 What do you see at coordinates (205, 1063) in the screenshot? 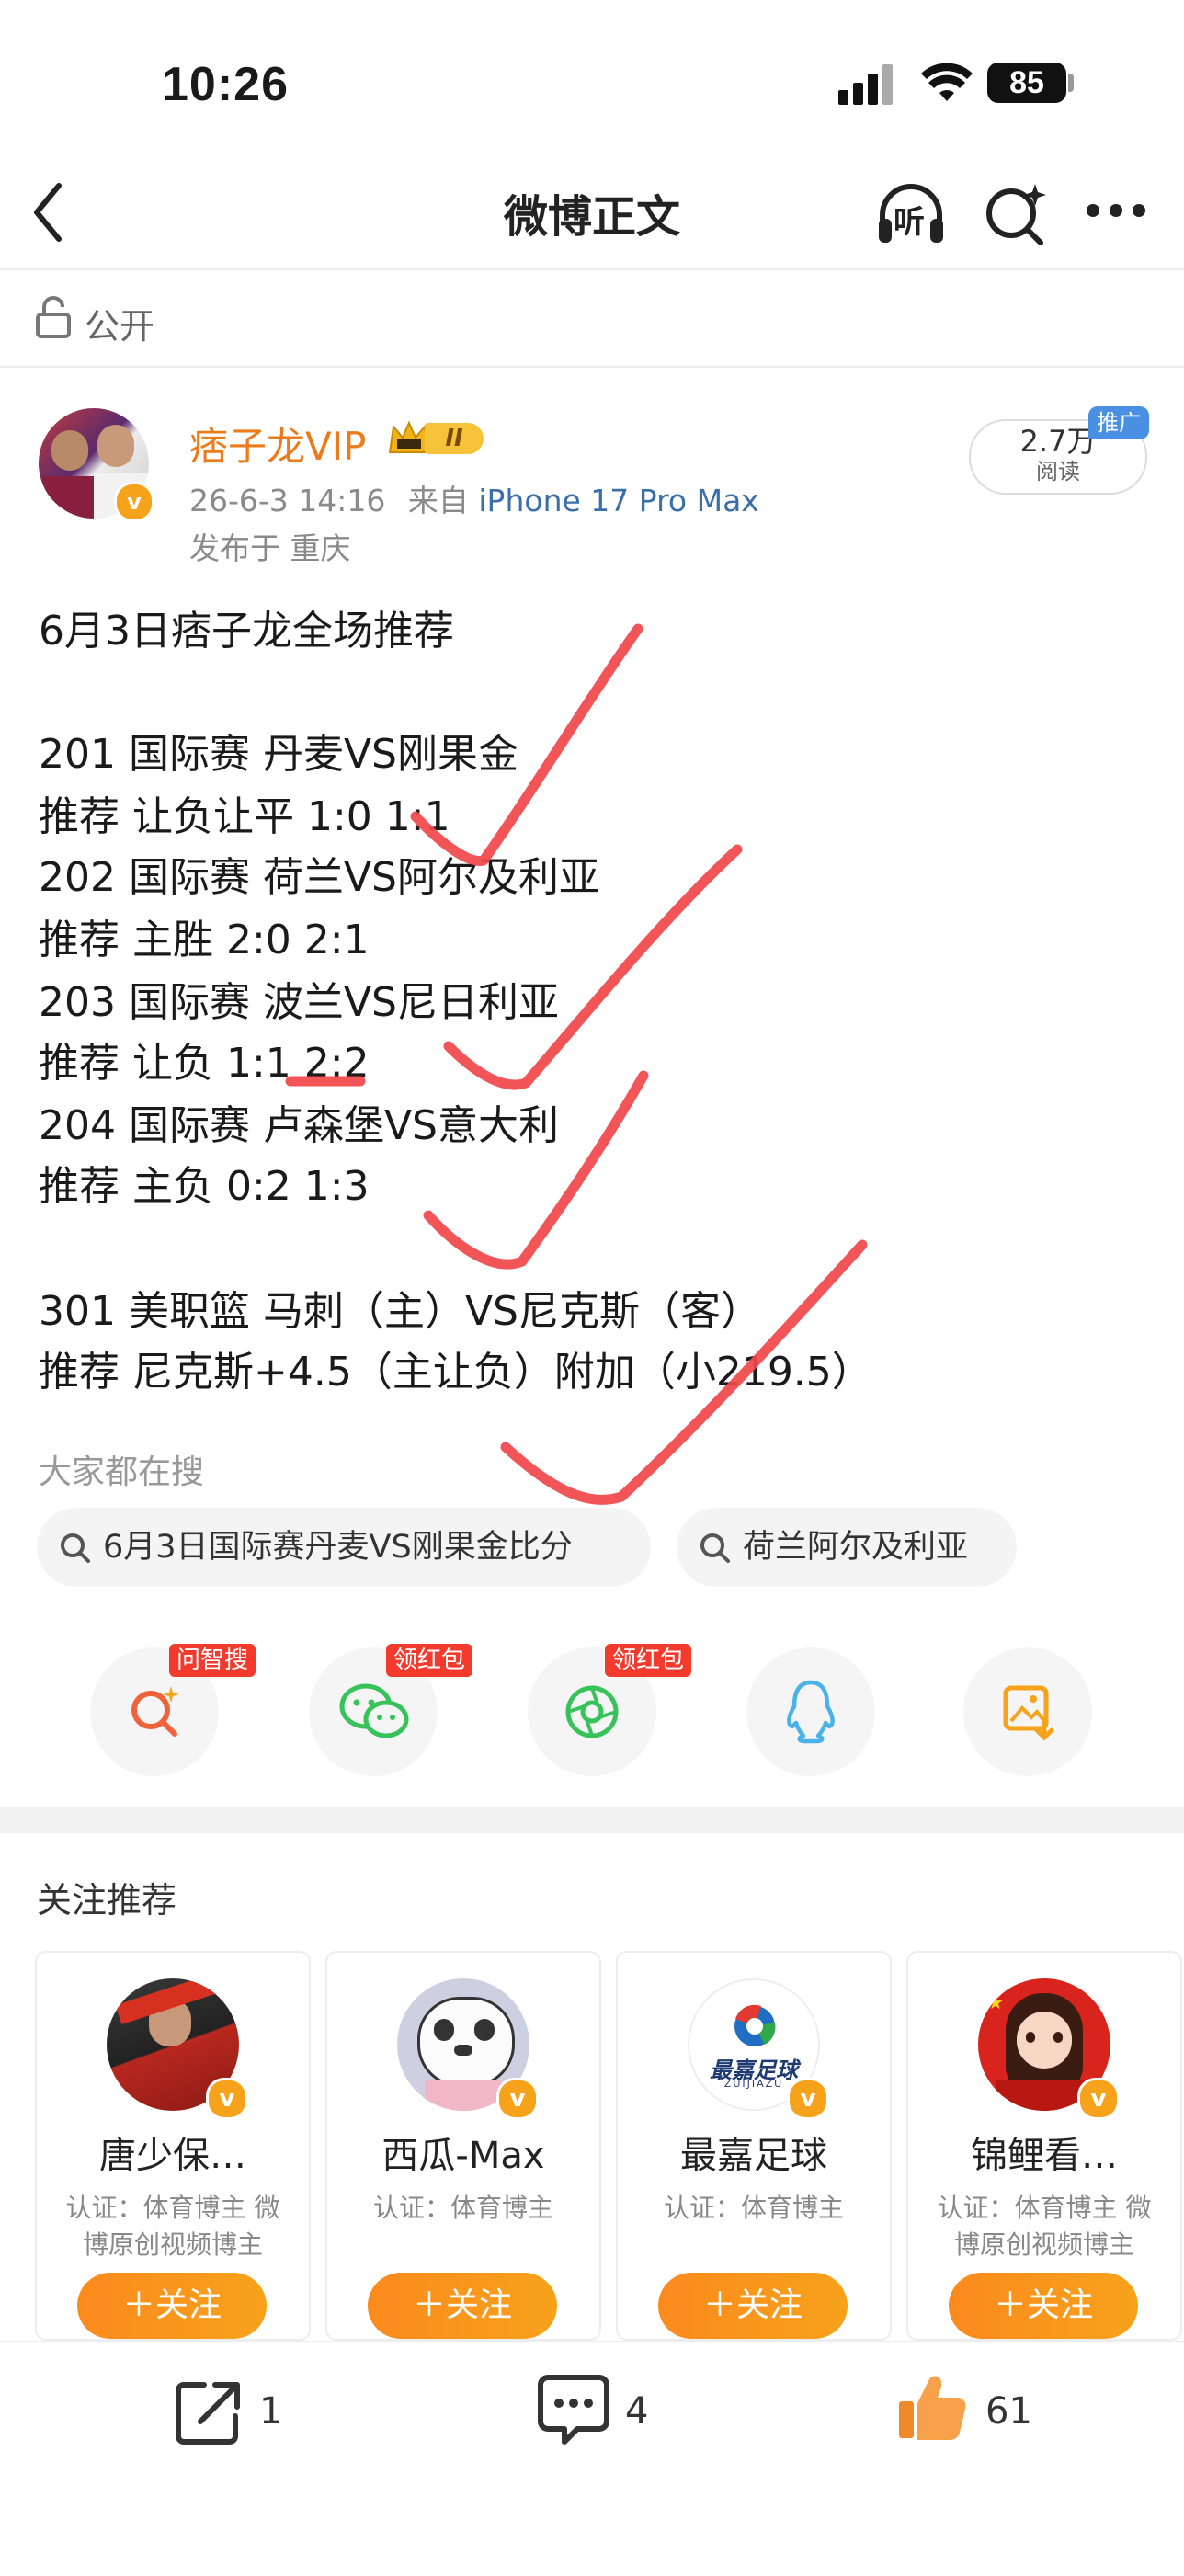
I see `post-line: 推荐 让负 1:1 2:2` at bounding box center [205, 1063].